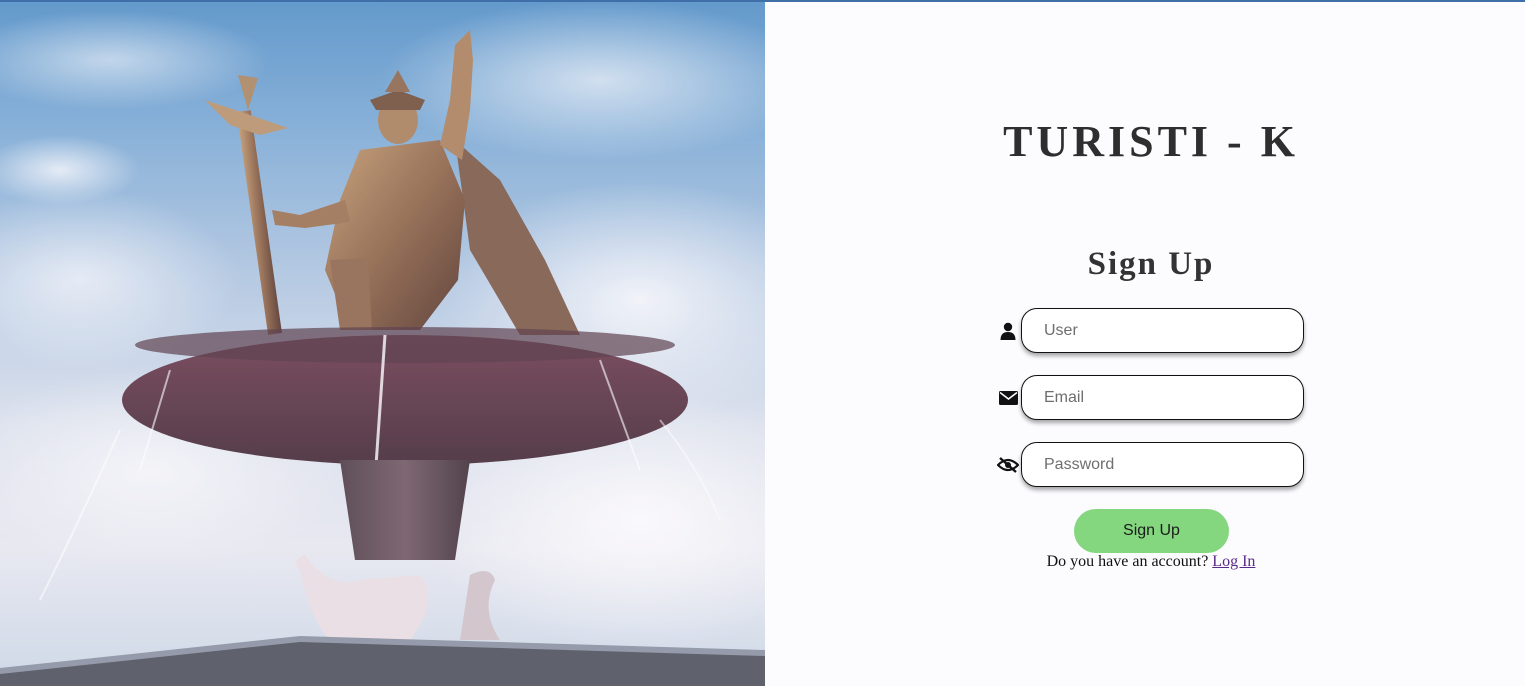 This screenshot has width=1525, height=686. I want to click on login-prompt-text: Do you have an account?, so click(1127, 561).